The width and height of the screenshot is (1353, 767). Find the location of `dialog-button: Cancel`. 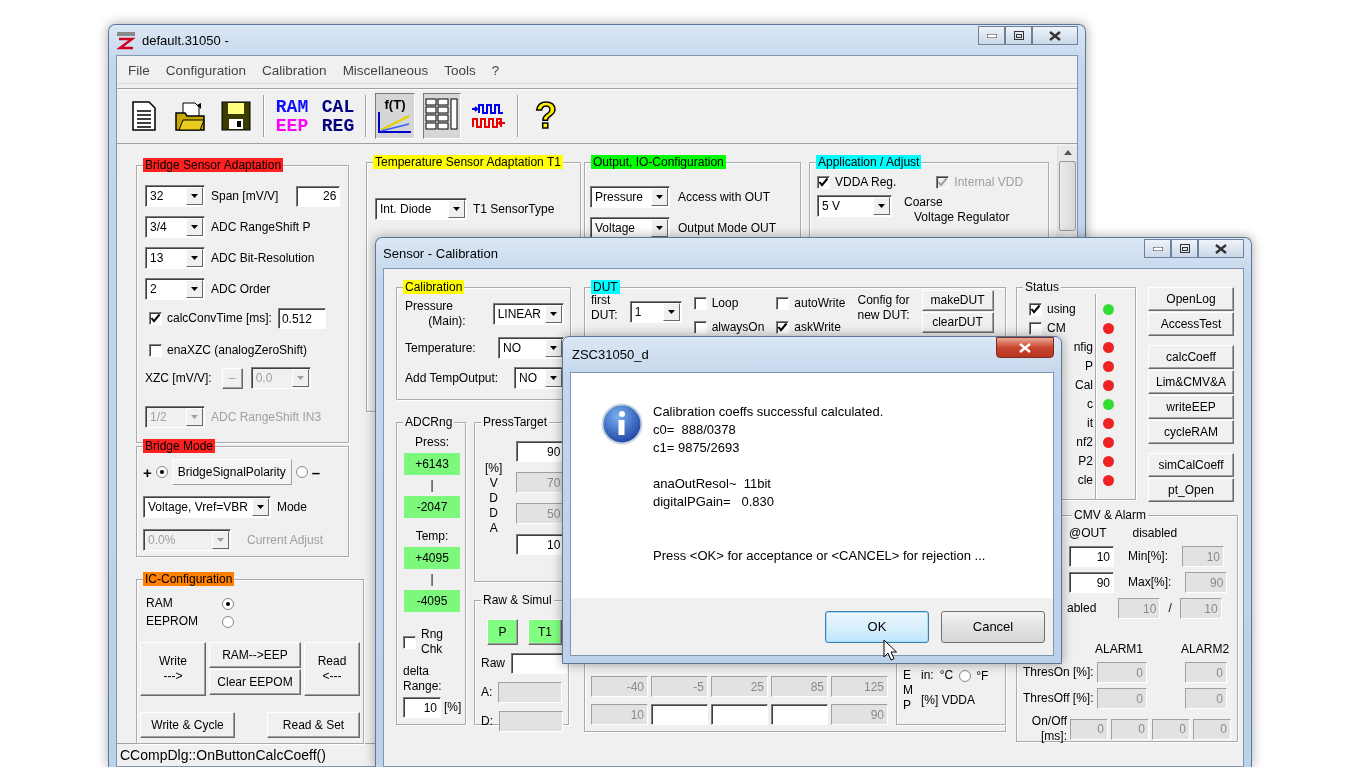

dialog-button: Cancel is located at coordinates (993, 626).